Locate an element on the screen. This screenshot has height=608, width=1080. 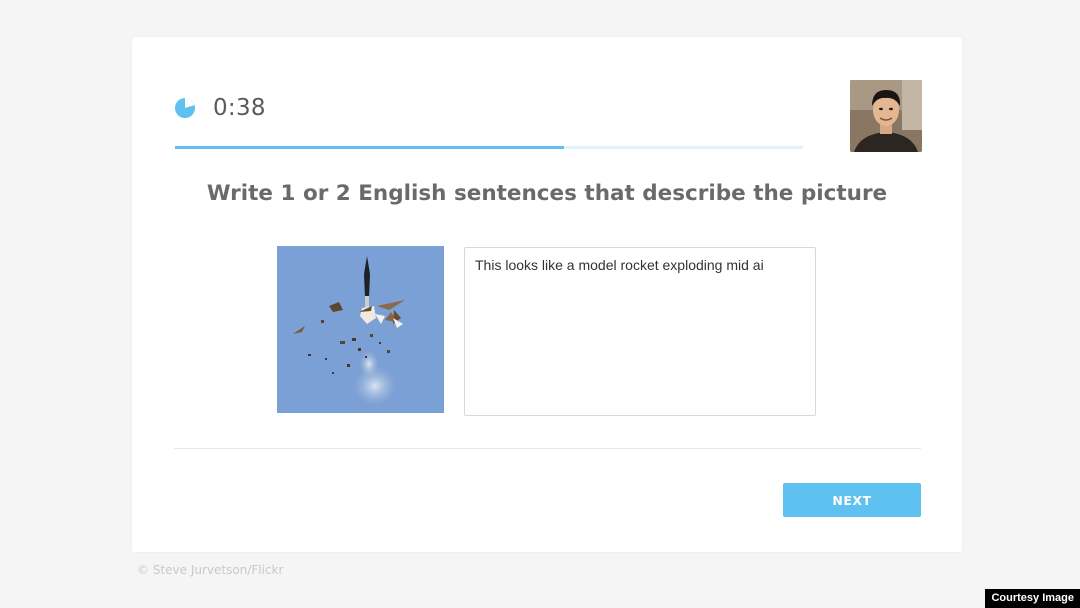
time-remaining: 0:38 is located at coordinates (239, 108).